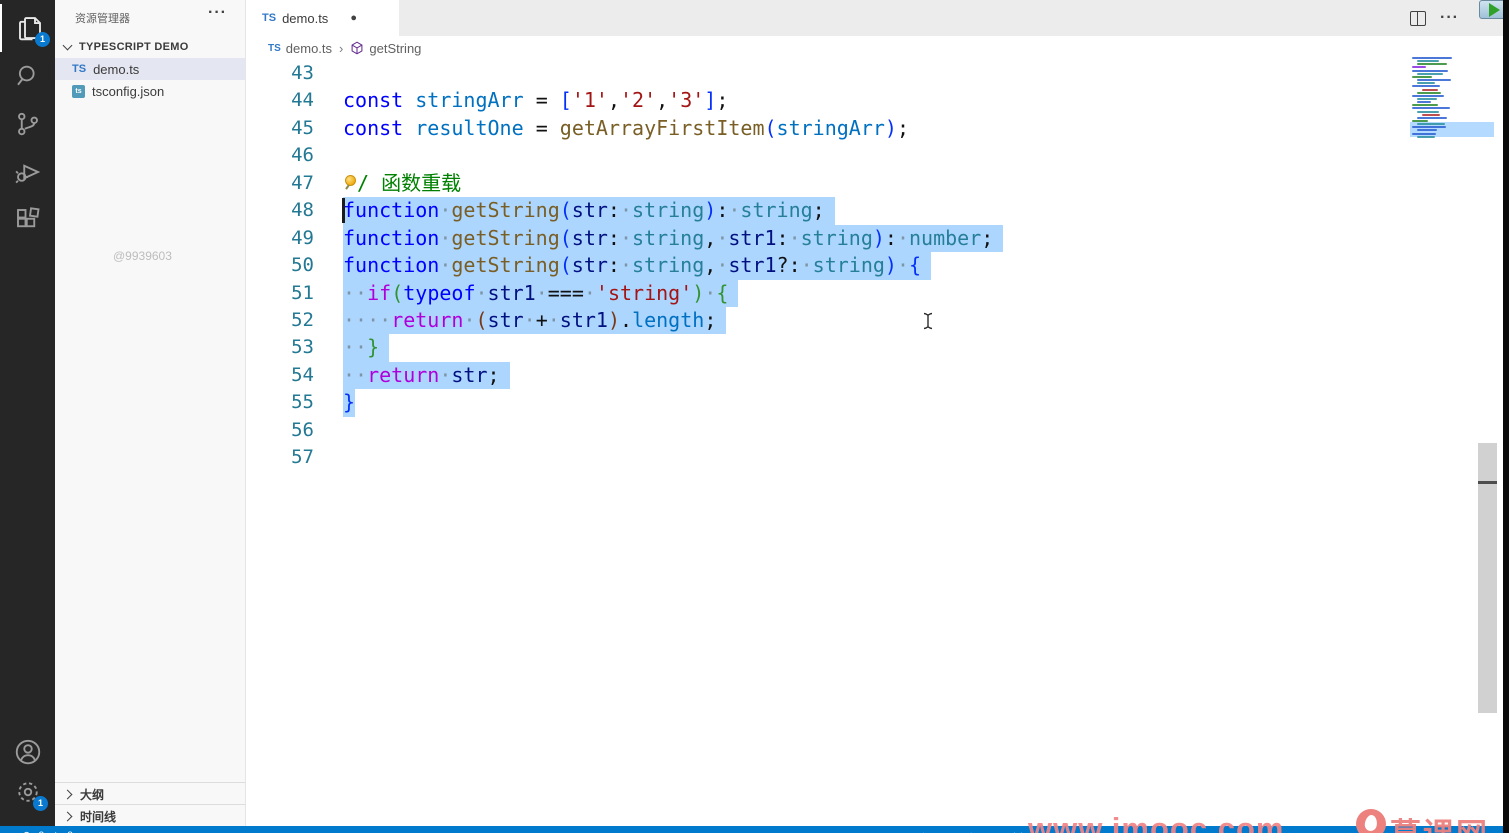  I want to click on breadcrumb-symbol: getString, so click(395, 48).